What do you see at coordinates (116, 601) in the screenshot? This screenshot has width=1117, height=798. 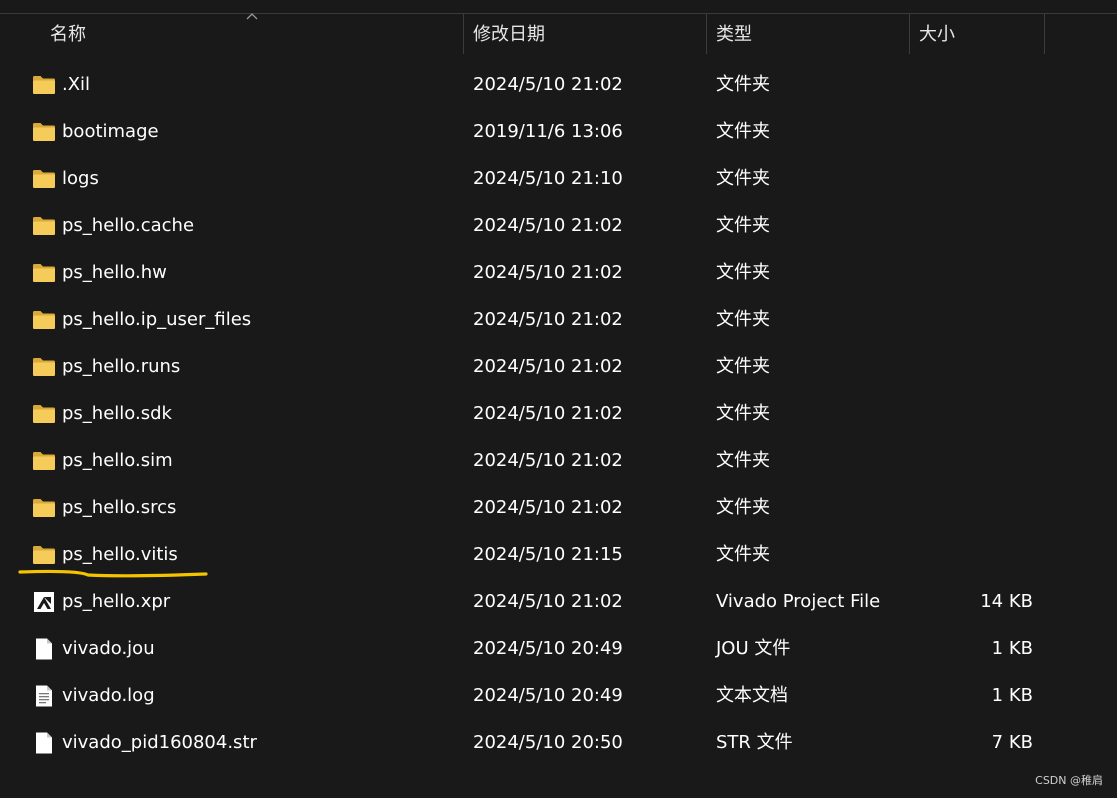 I see `file-name: ps_hello.xpr` at bounding box center [116, 601].